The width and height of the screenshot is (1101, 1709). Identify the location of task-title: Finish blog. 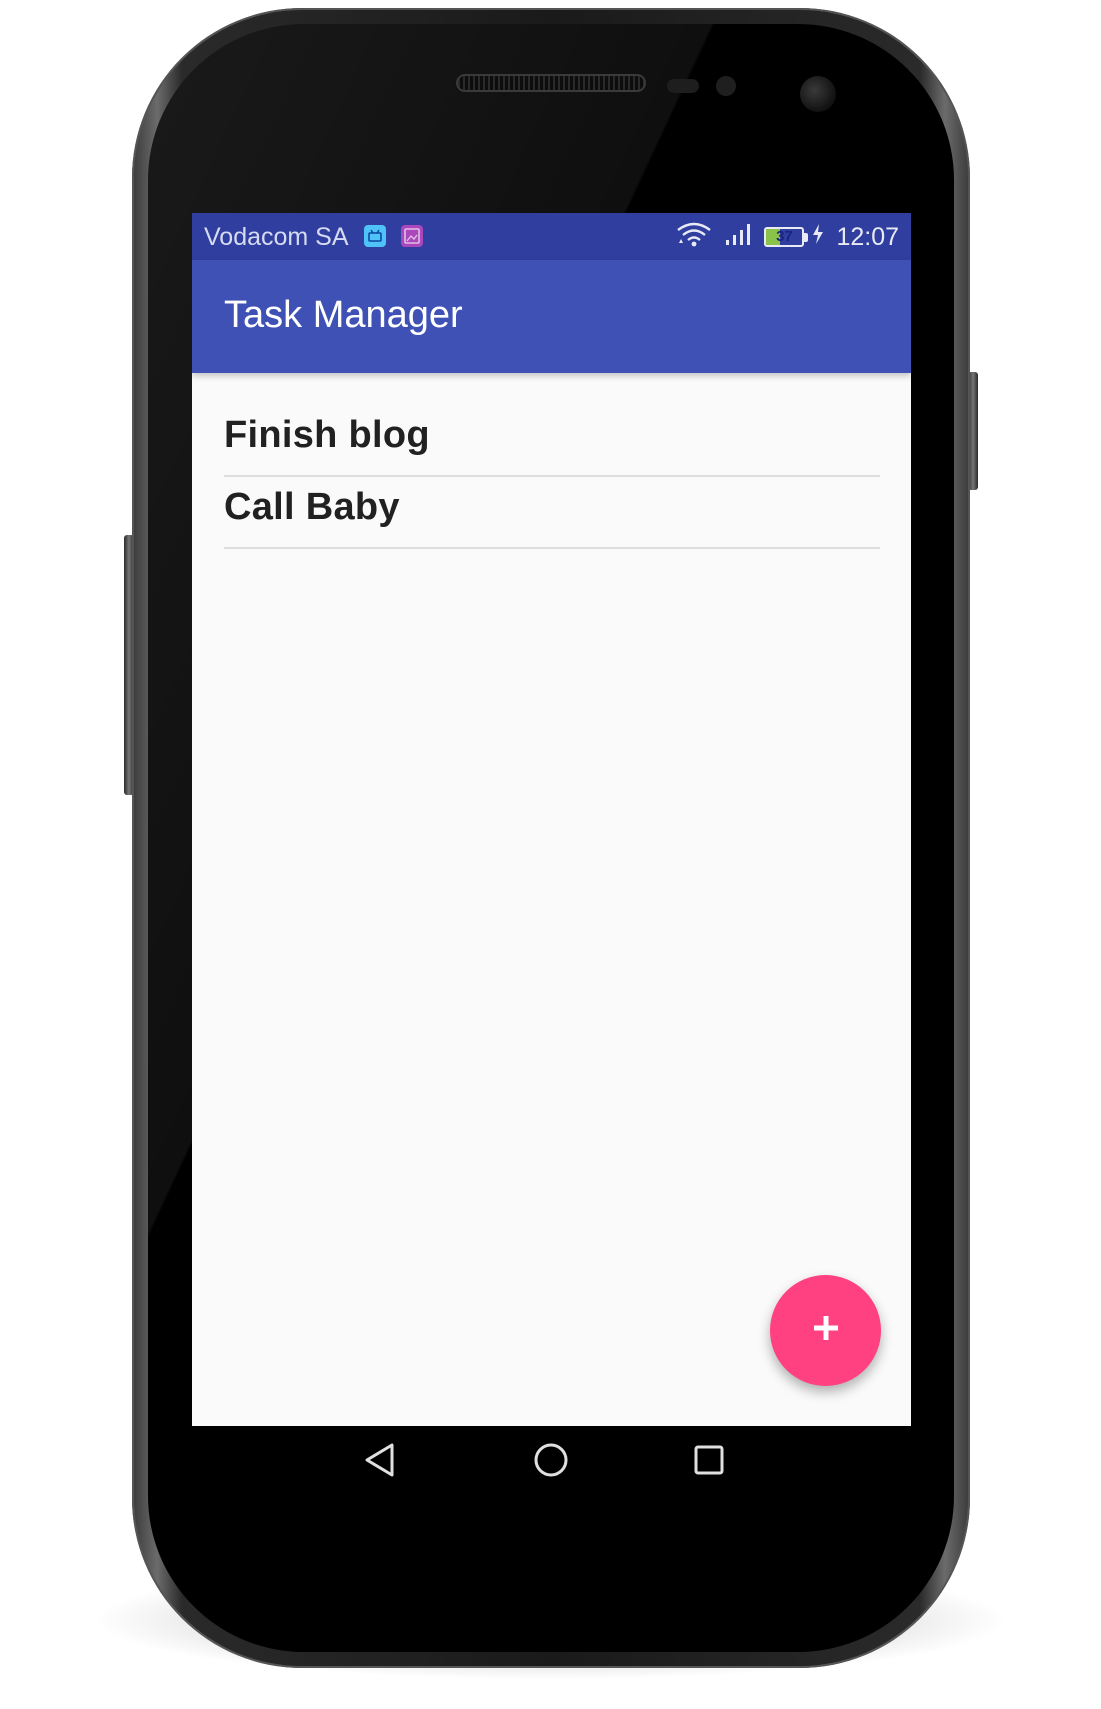
(327, 435).